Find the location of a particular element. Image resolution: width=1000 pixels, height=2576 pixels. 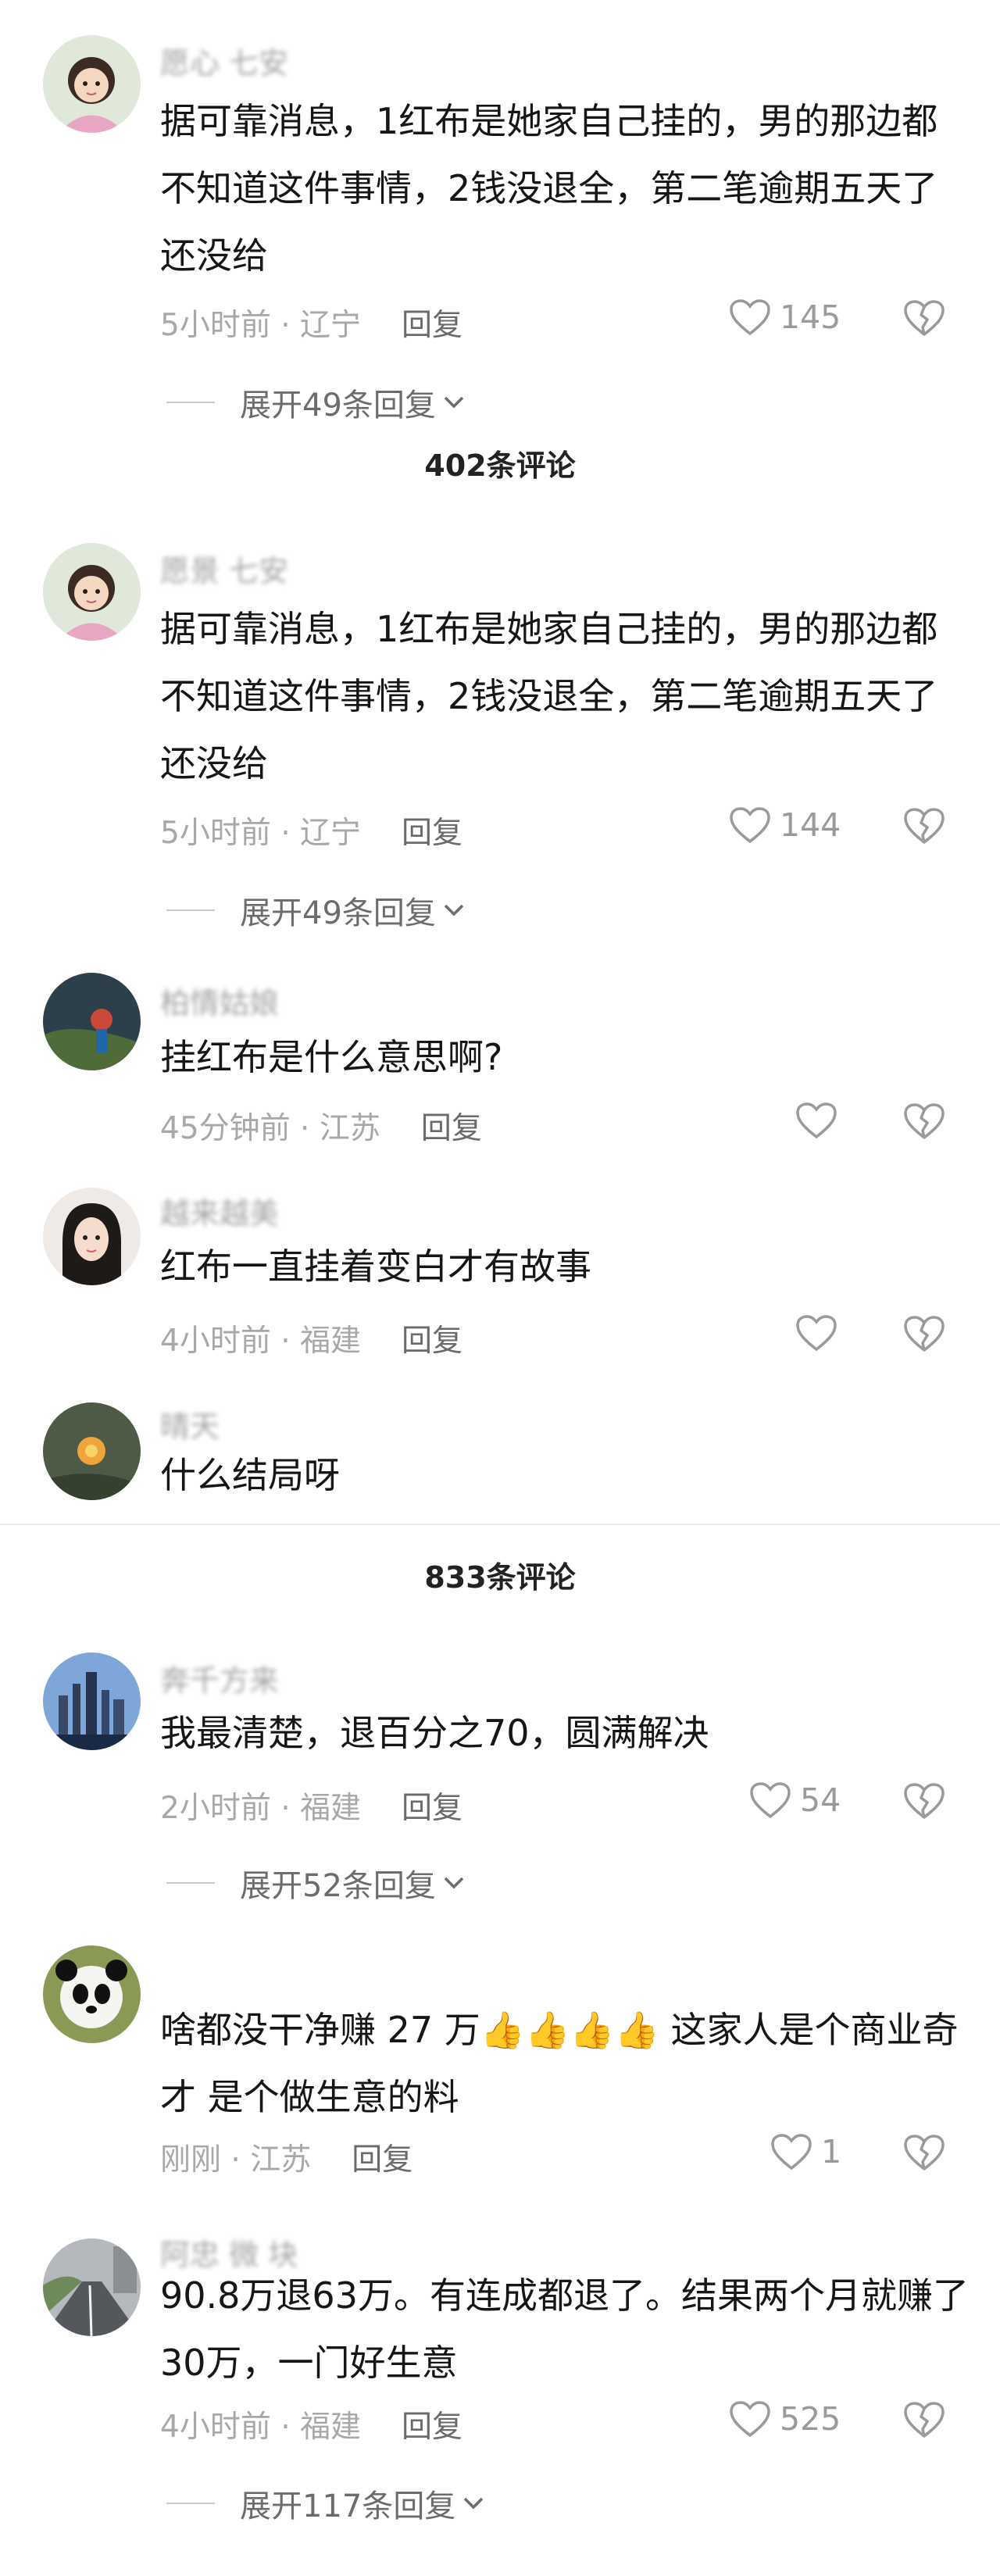

comment-count-header: 402条评论 is located at coordinates (500, 466).